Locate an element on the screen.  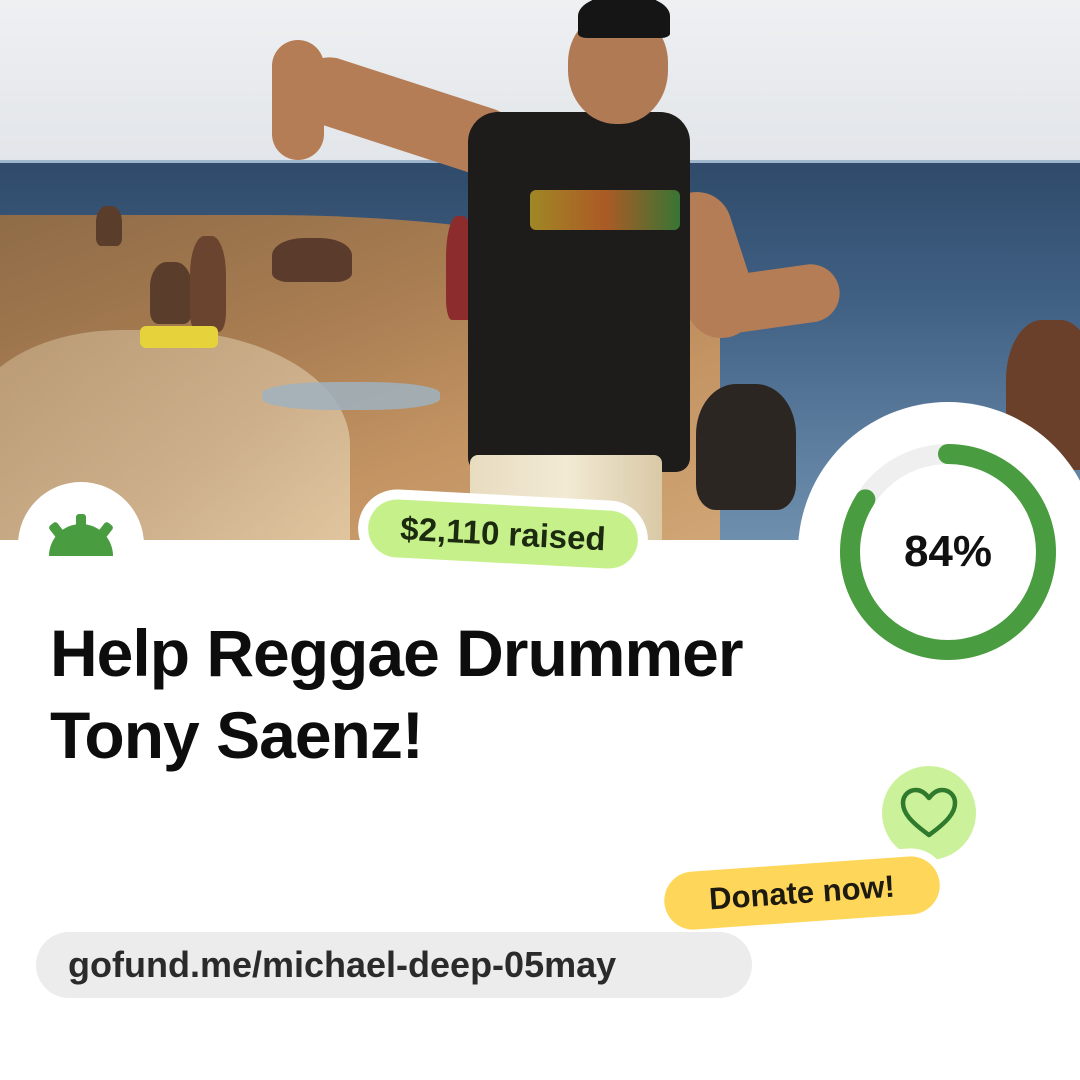
campaign-url: gofund.me/michael-deep-05may is located at coordinates (394, 965).